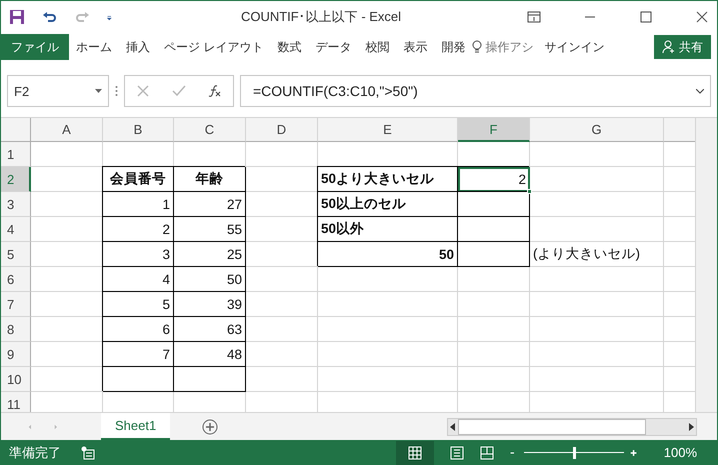 The width and height of the screenshot is (718, 465). Describe the element at coordinates (388, 130) in the screenshot. I see `column-header: E` at that location.